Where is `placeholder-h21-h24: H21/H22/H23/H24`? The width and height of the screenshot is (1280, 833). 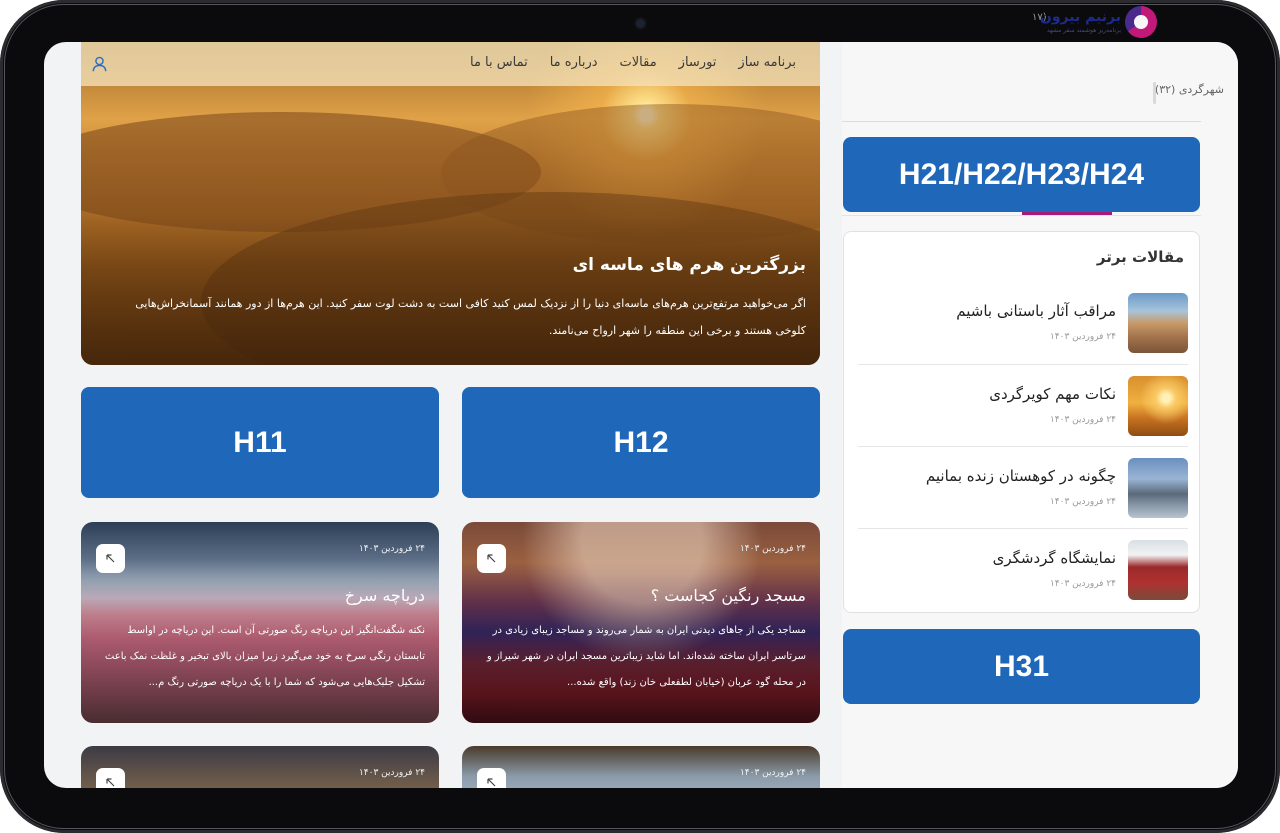 placeholder-h21-h24: H21/H22/H23/H24 is located at coordinates (1021, 174).